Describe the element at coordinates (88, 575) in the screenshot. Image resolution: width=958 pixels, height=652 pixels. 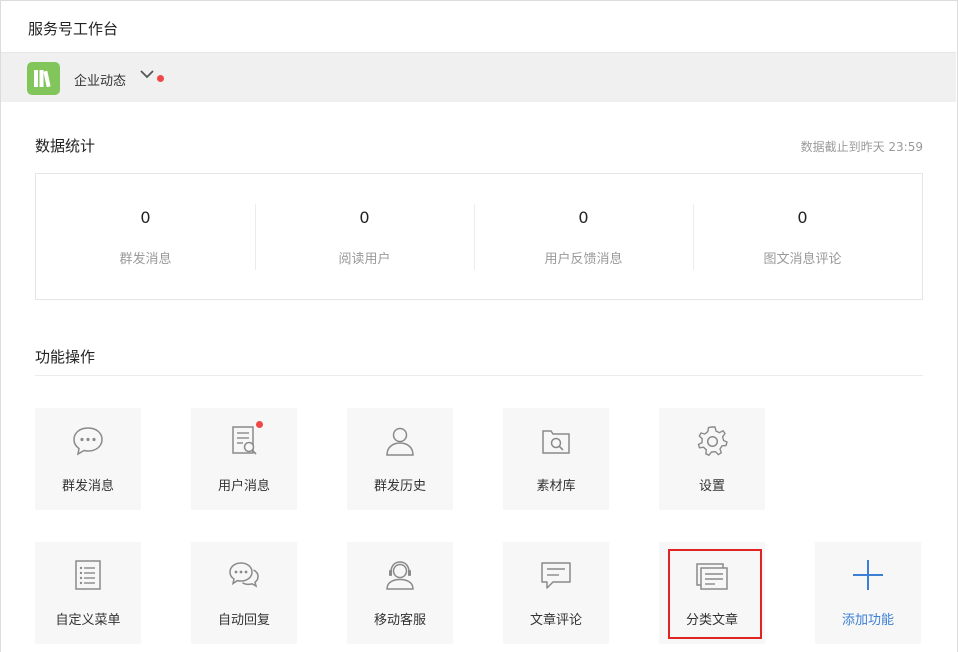
I see `list-icon` at that location.